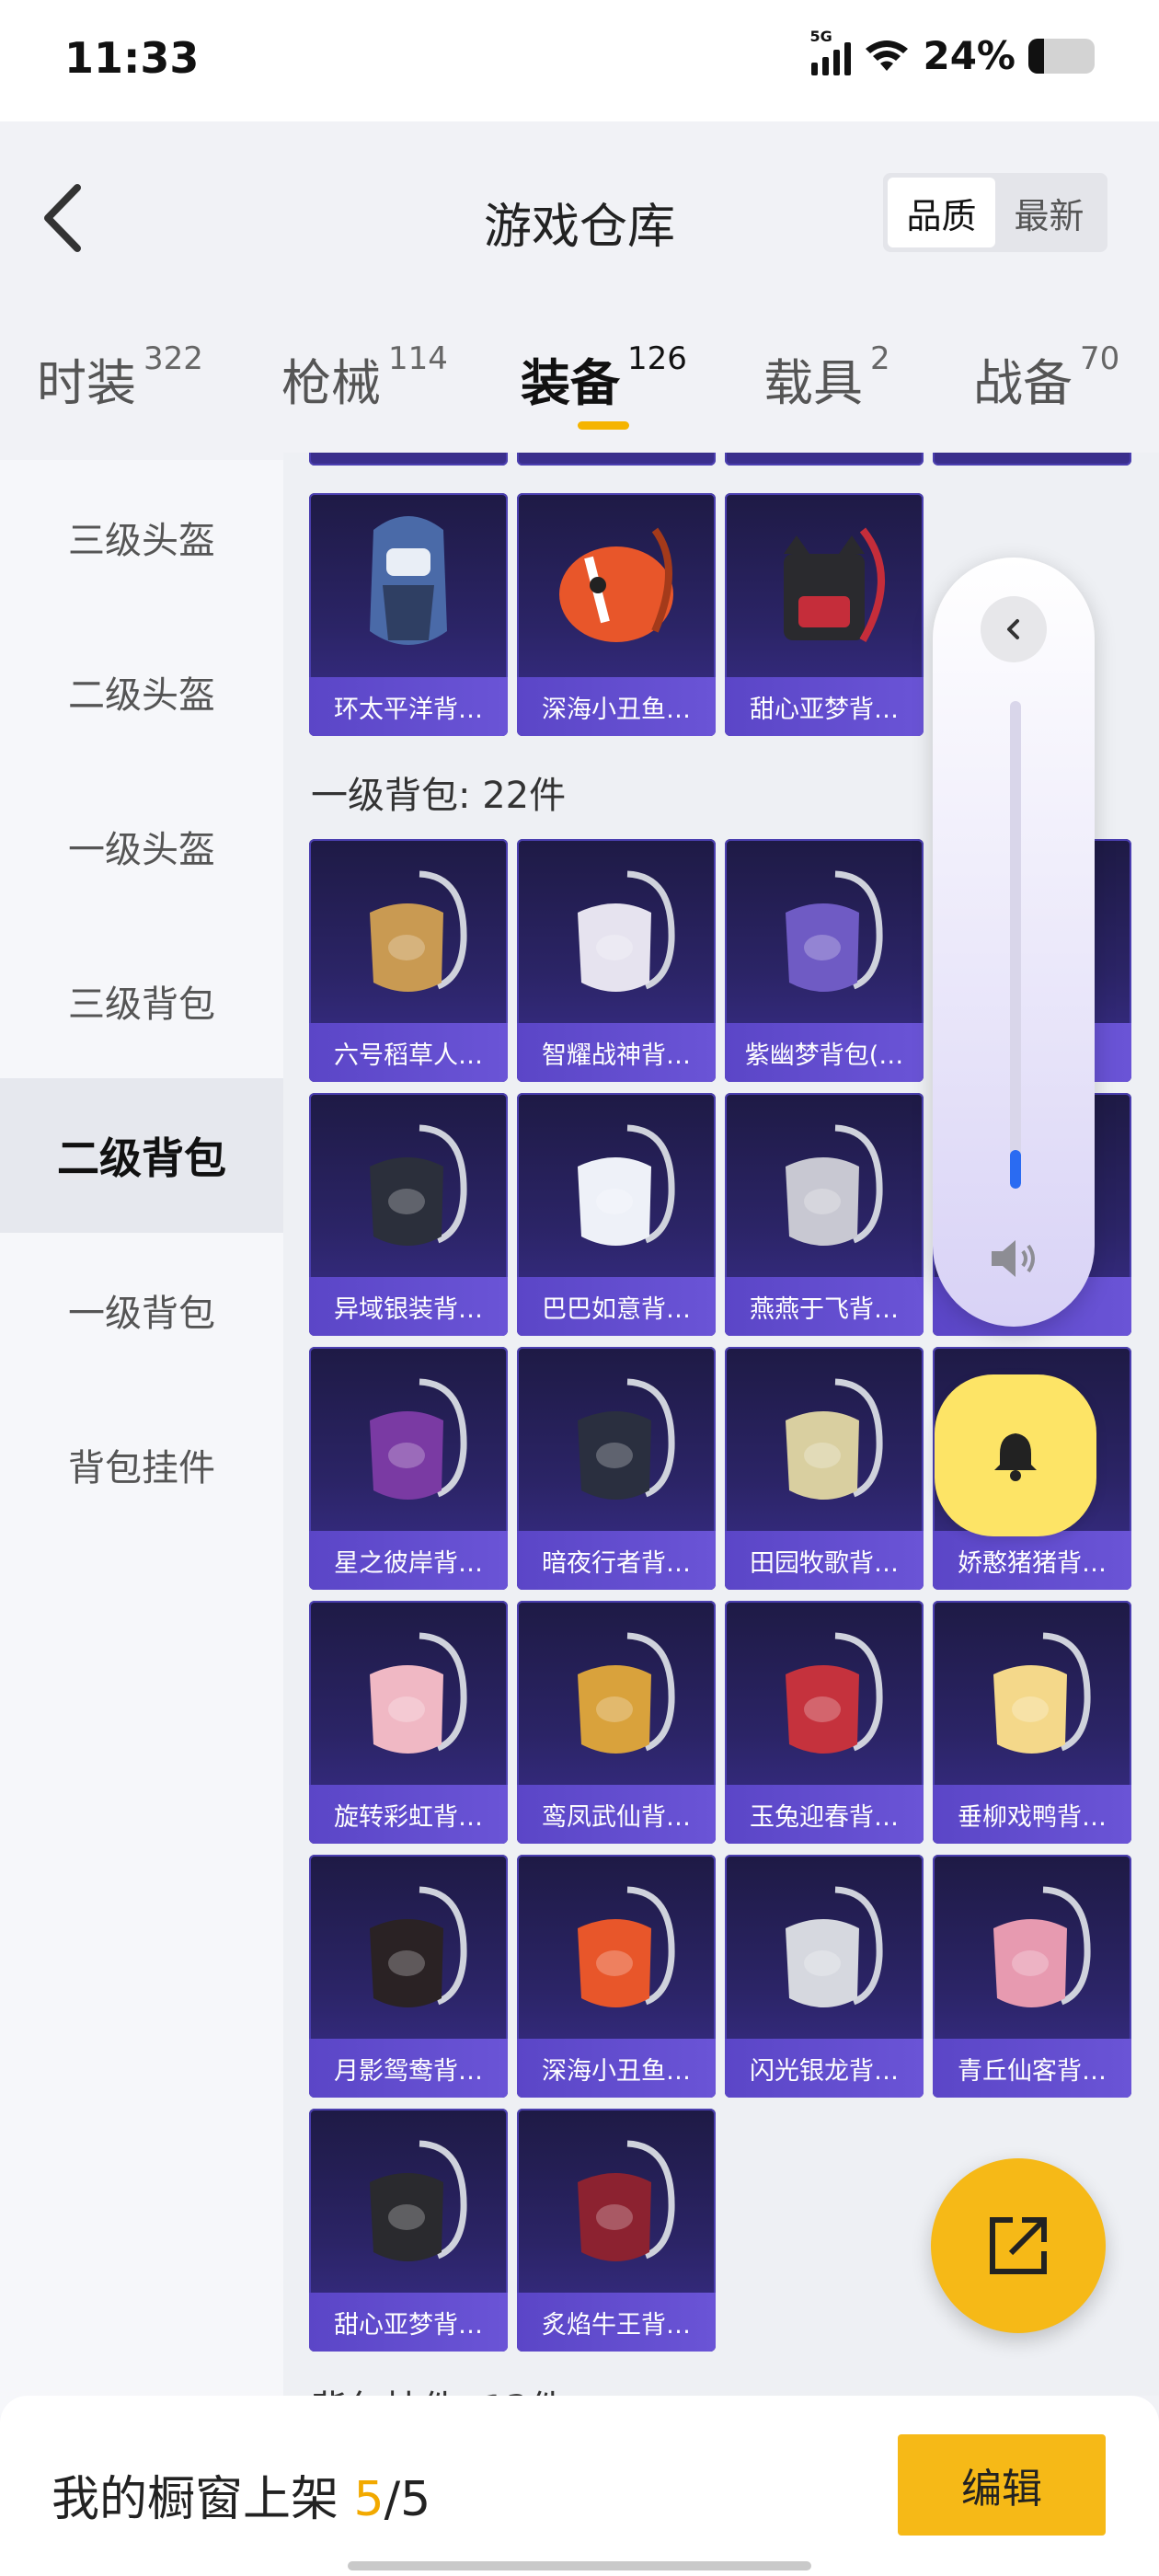  What do you see at coordinates (141, 846) in the screenshot?
I see `sidebar-item-helmet-lv1: 一级头盔` at bounding box center [141, 846].